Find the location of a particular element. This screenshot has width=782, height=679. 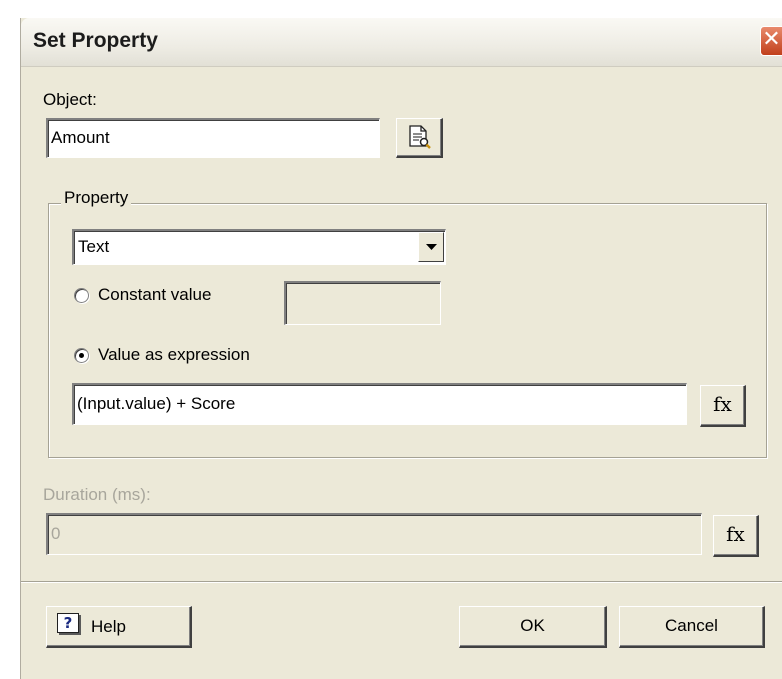

value-as-expression-radio is located at coordinates (81, 355).